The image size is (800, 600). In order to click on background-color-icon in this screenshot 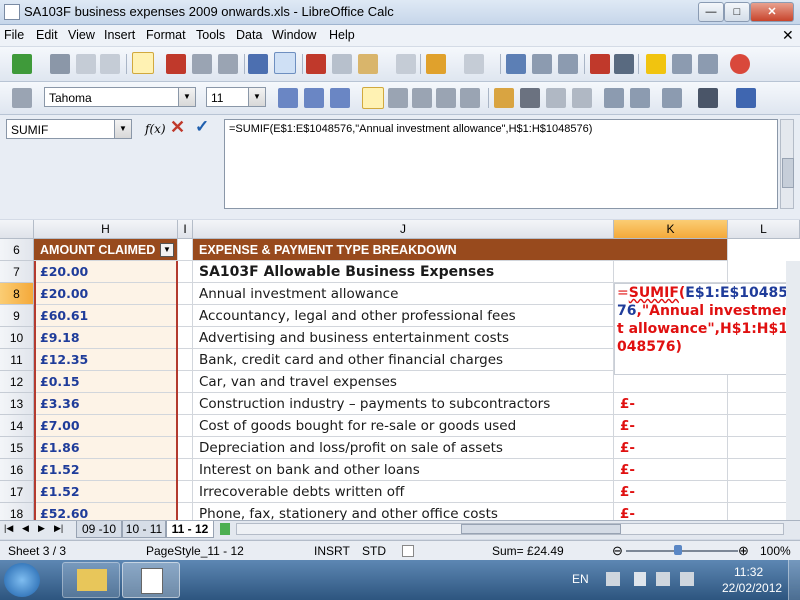, I will do `click(746, 98)`.